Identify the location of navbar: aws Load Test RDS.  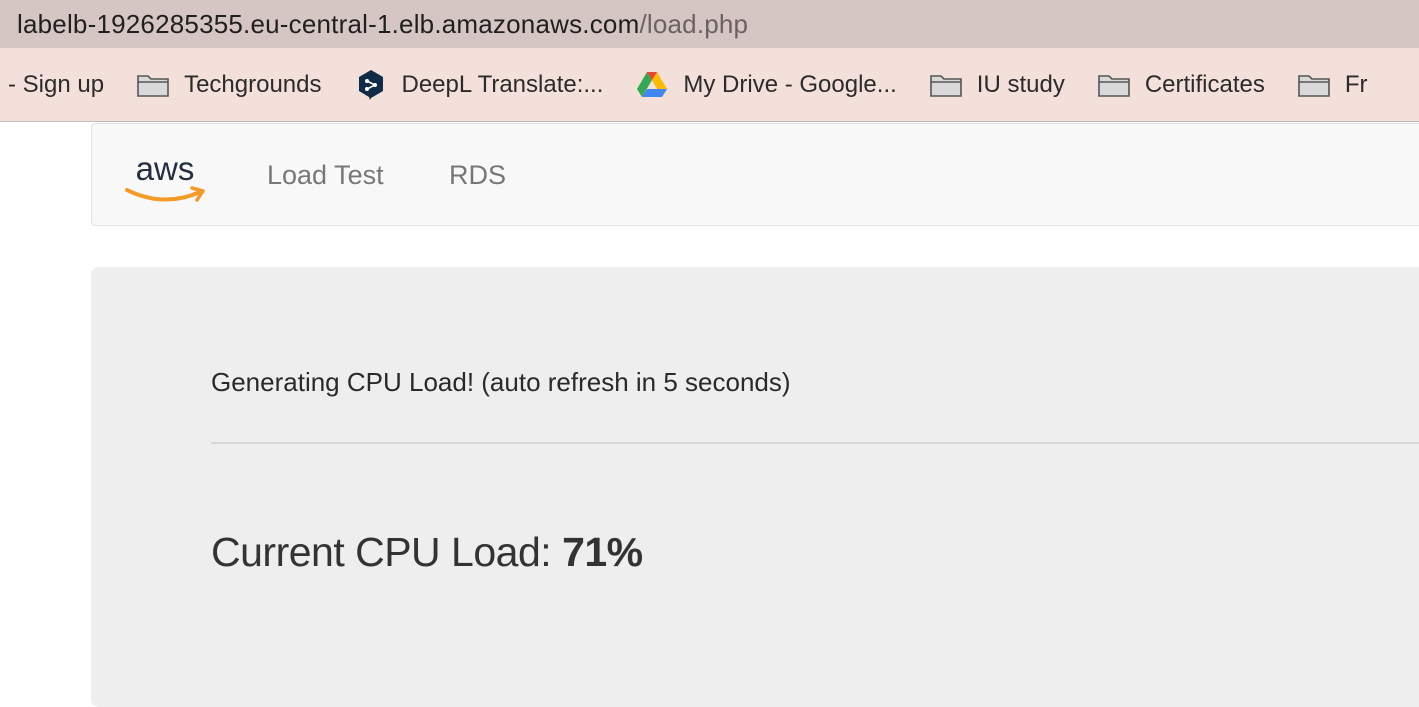
(755, 174).